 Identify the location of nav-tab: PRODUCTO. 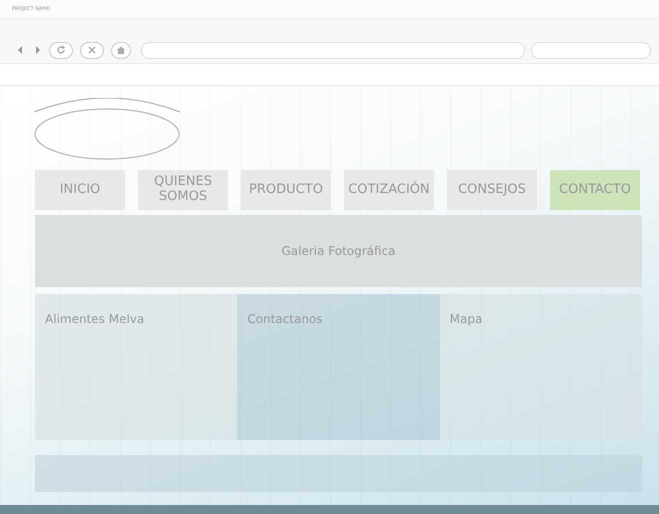
(286, 190).